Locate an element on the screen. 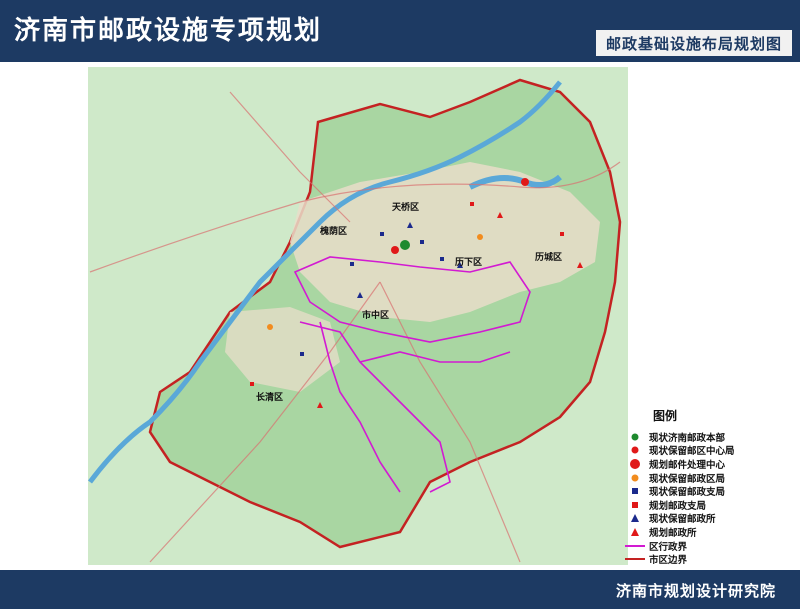 The width and height of the screenshot is (800, 609). legend-item: 市区边界 is located at coordinates (710, 559).